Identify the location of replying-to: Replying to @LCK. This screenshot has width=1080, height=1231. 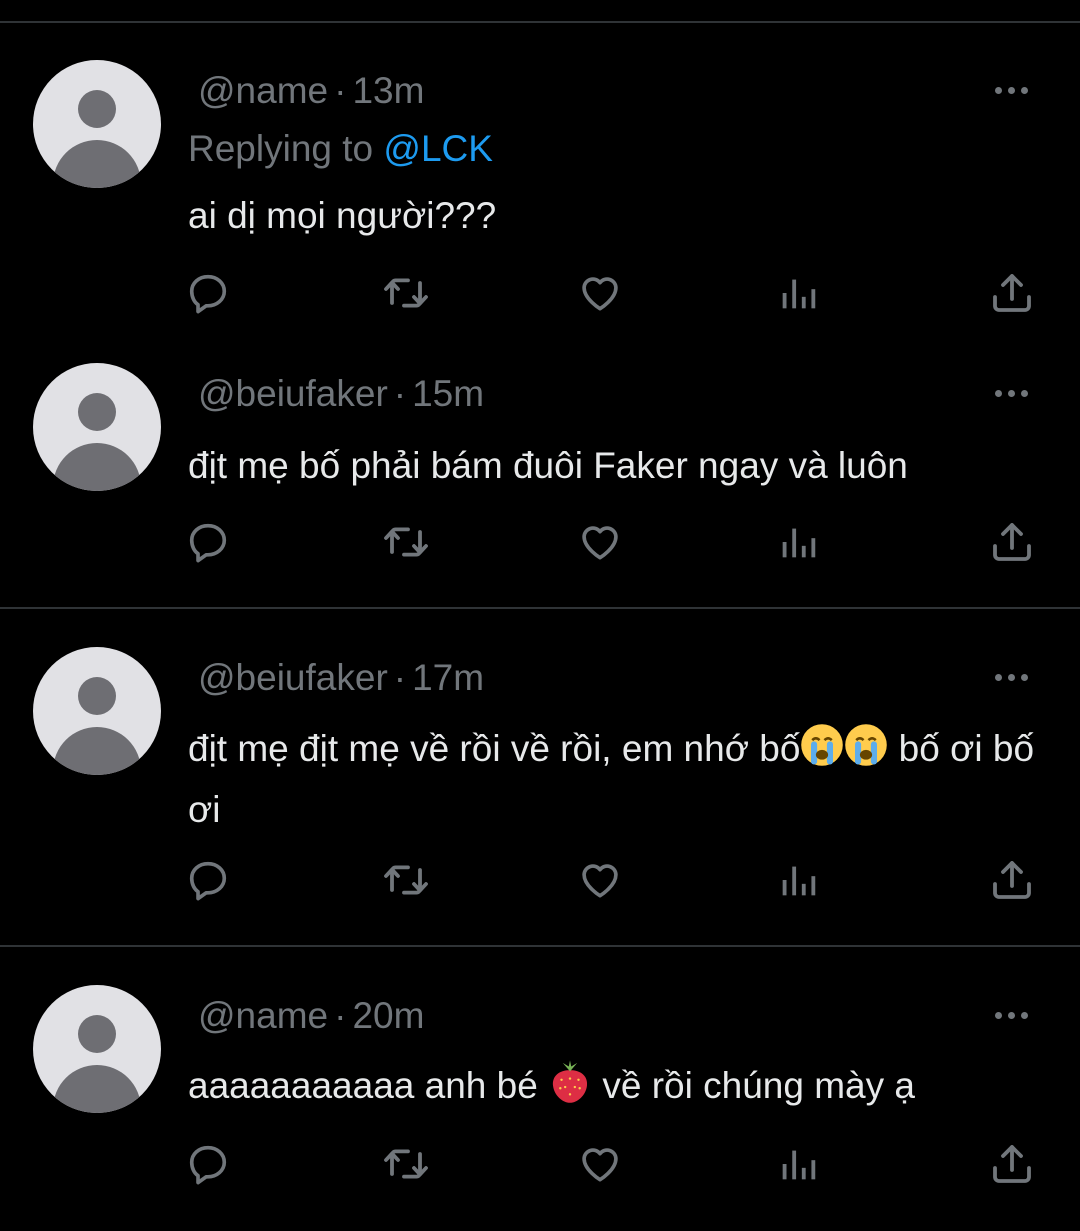
(340, 149).